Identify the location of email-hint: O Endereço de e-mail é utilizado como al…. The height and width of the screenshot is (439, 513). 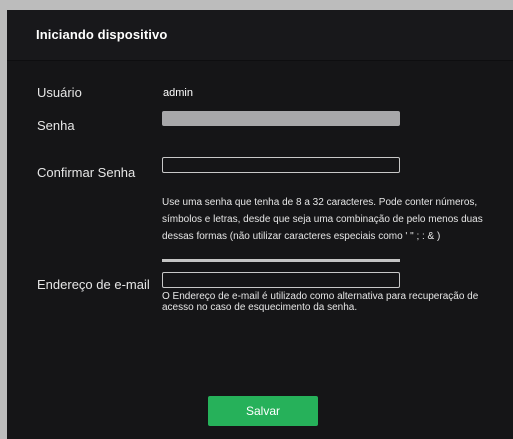
(320, 302).